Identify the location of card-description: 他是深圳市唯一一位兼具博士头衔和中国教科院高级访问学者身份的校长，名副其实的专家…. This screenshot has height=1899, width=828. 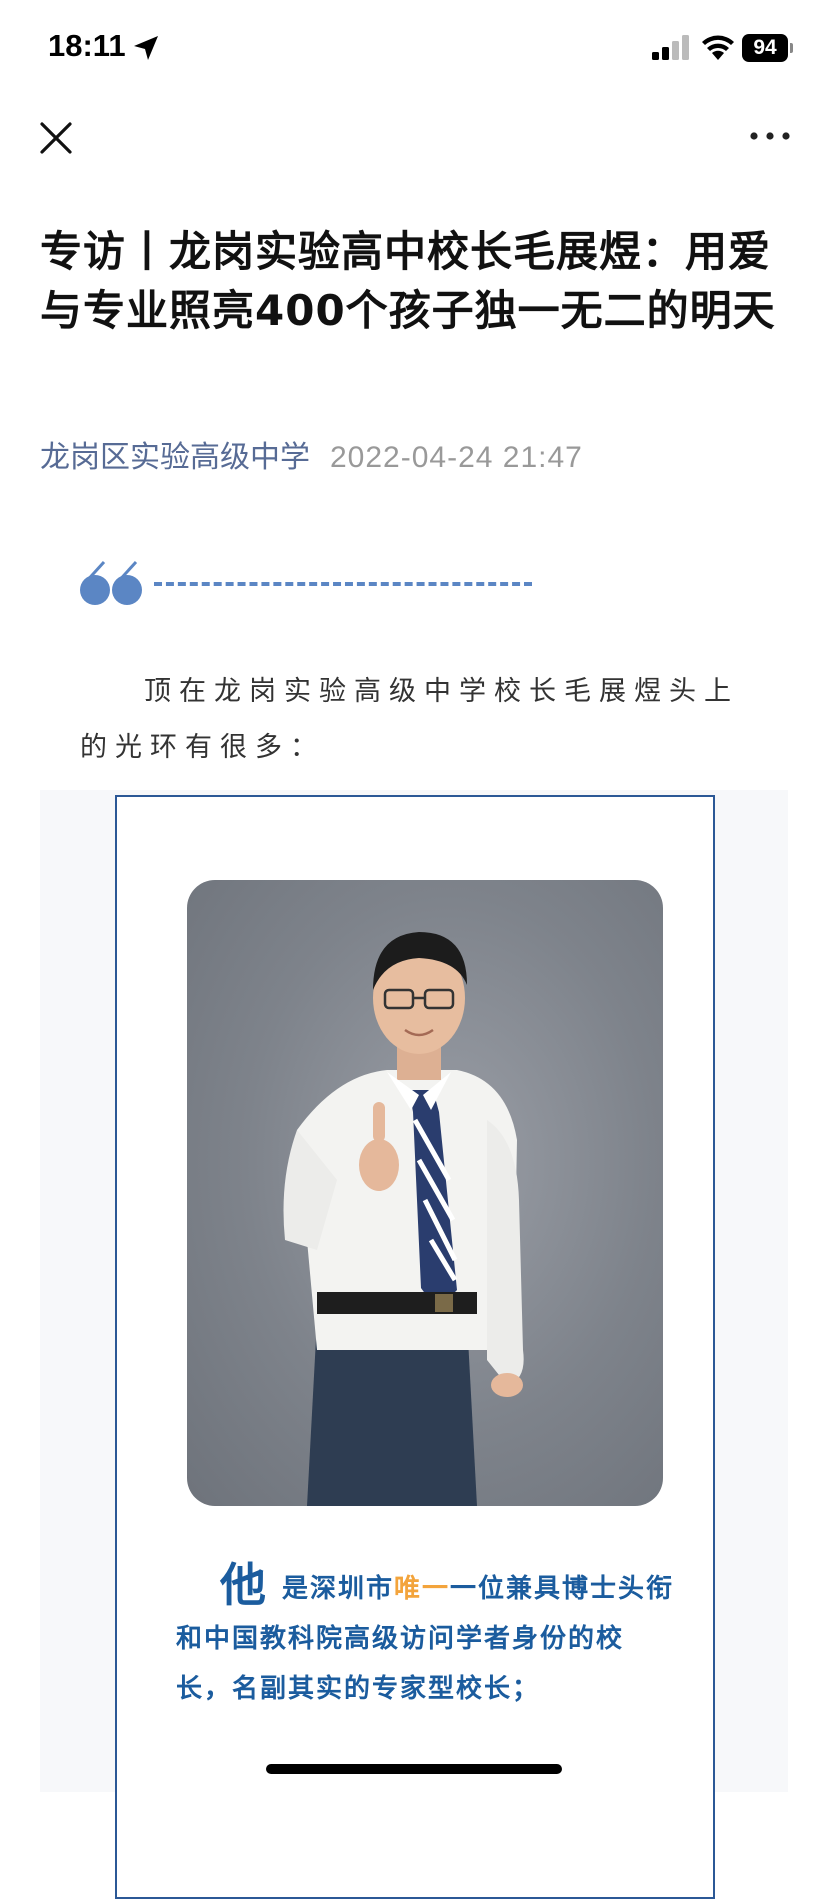
(426, 1637).